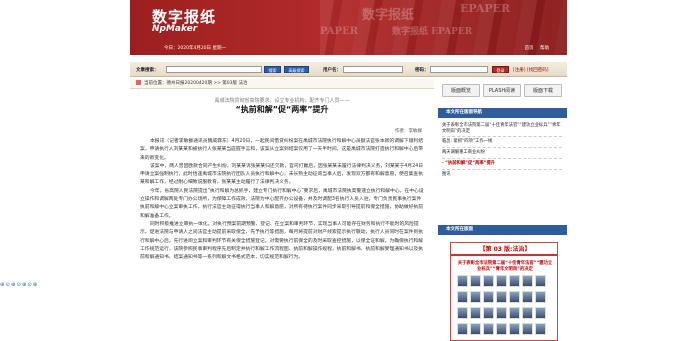  What do you see at coordinates (214, 69) in the screenshot?
I see `article-search-input` at bounding box center [214, 69].